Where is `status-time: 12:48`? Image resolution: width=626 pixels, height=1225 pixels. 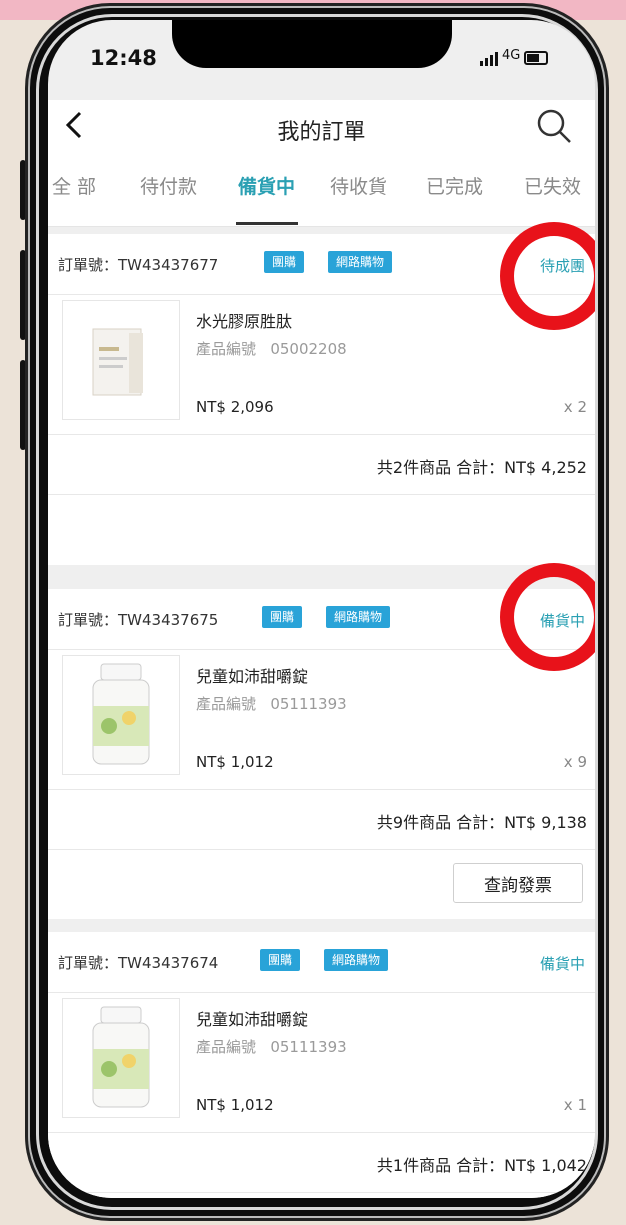 status-time: 12:48 is located at coordinates (123, 58).